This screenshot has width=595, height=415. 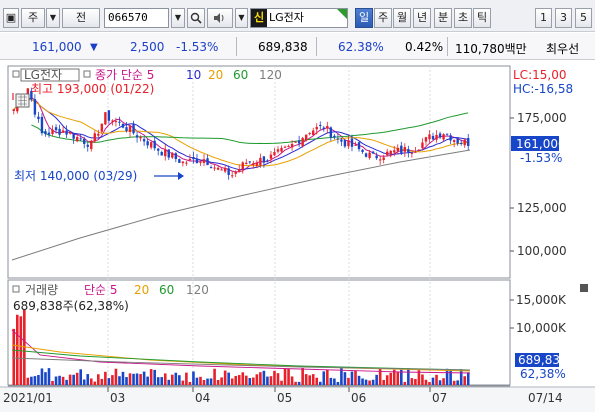 I want to click on period-type-label: 주, so click(x=33, y=17).